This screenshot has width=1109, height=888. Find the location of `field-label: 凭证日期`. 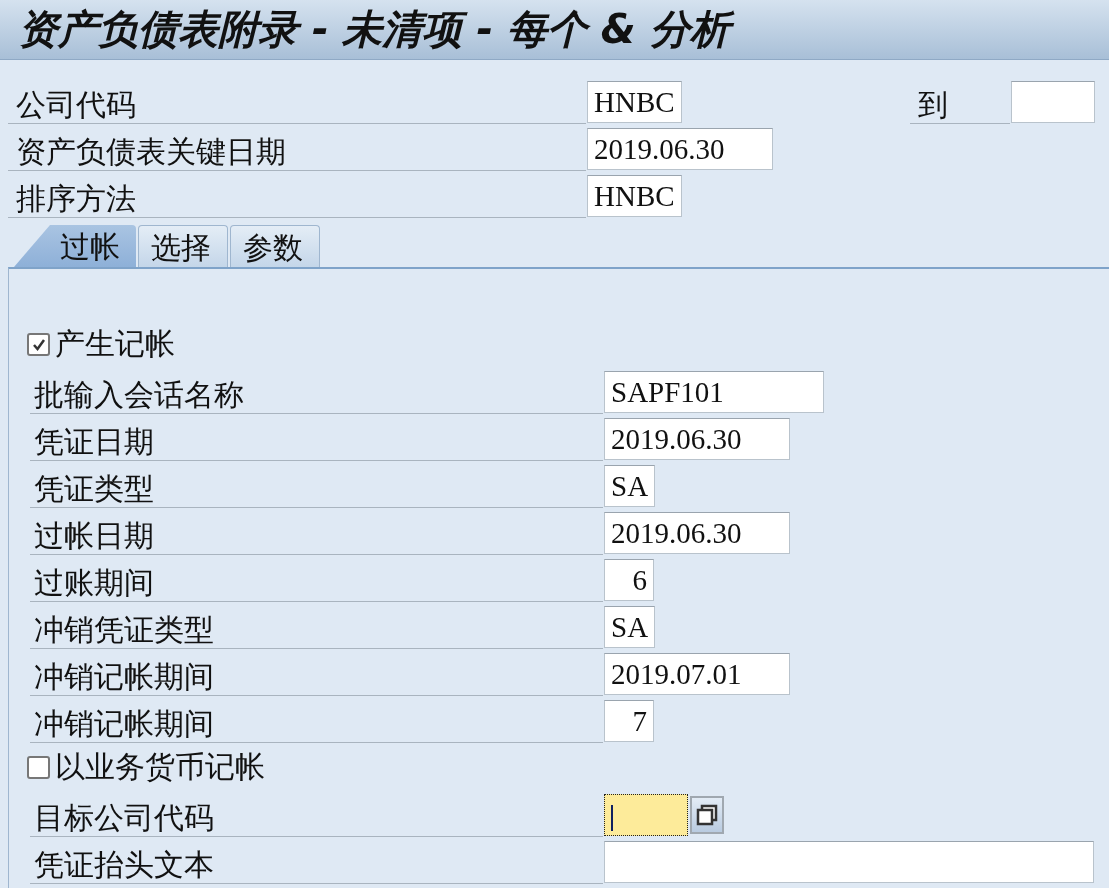

field-label: 凭证日期 is located at coordinates (316, 438).